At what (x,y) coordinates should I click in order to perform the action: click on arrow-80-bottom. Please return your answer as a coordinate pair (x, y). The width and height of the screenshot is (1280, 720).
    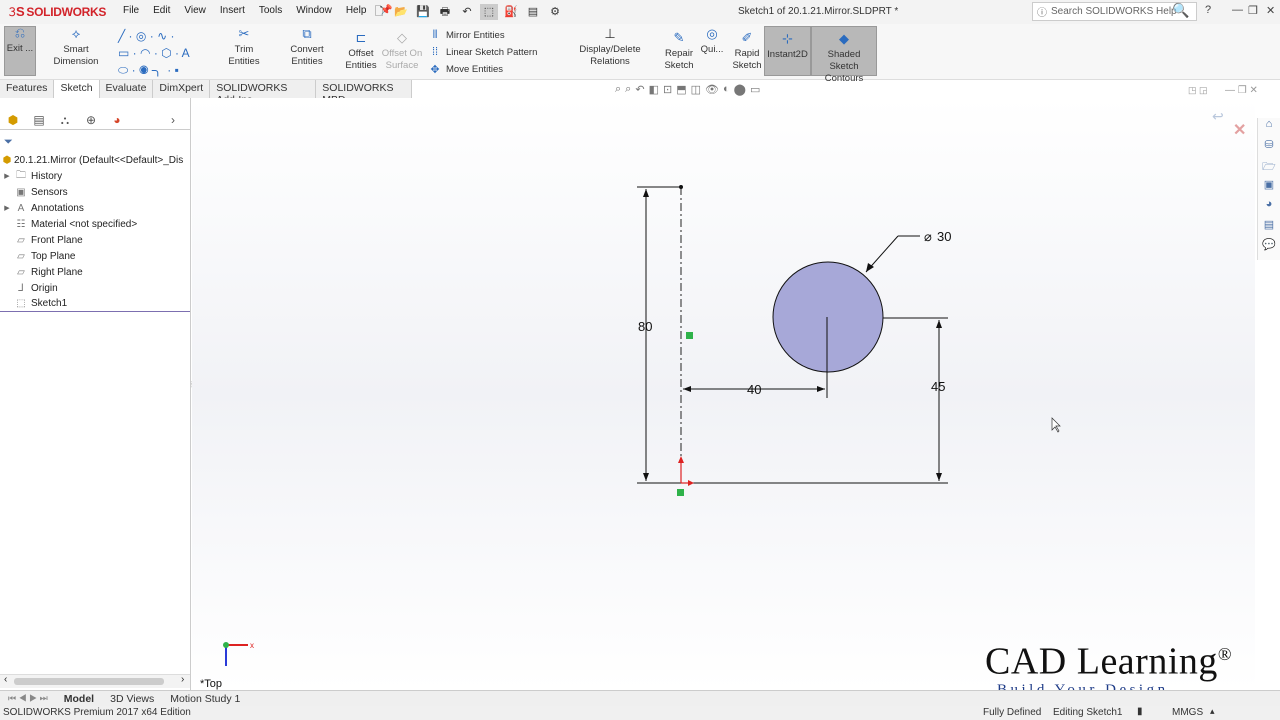
    Looking at the image, I should click on (646, 477).